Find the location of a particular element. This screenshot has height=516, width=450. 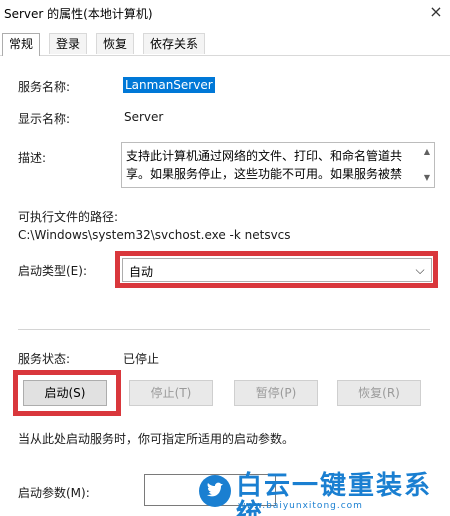

tab-dependencies: 依存关系 is located at coordinates (174, 43).